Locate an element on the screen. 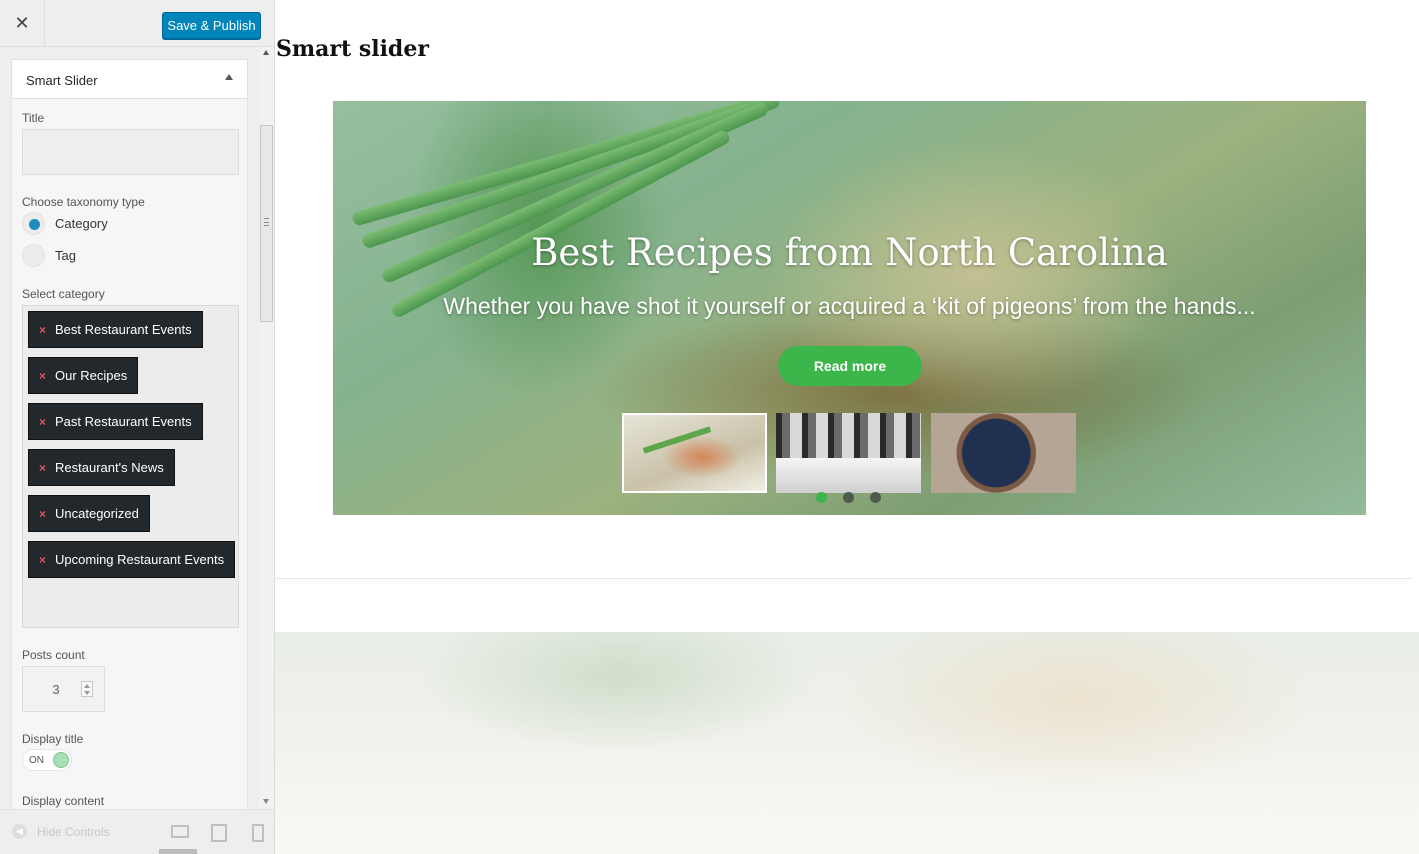  scroll-down-arrow-icon is located at coordinates (266, 801).